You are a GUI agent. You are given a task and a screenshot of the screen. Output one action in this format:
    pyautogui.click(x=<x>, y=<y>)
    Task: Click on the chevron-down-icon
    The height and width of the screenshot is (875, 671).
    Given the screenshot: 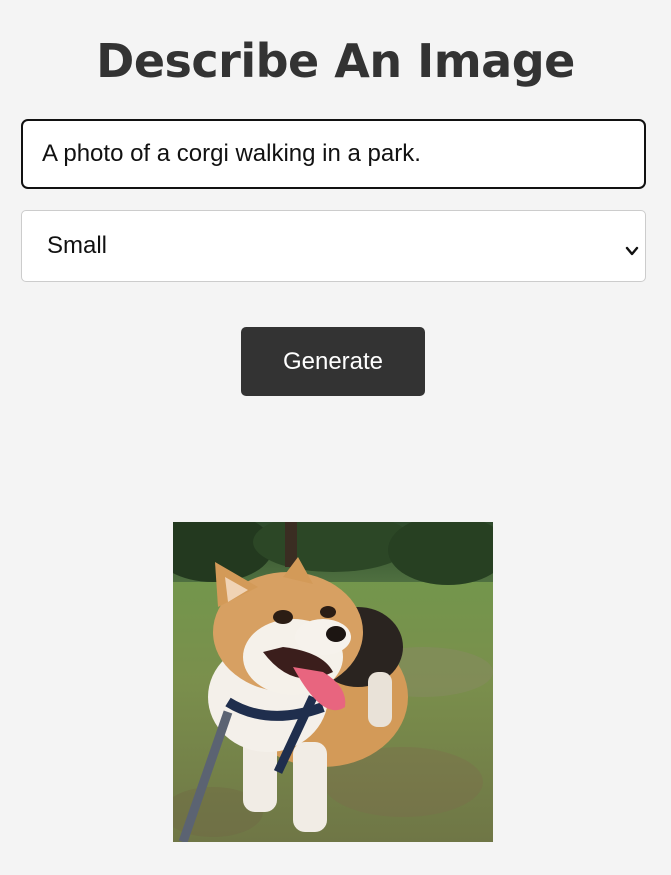 What is the action you would take?
    pyautogui.click(x=632, y=246)
    